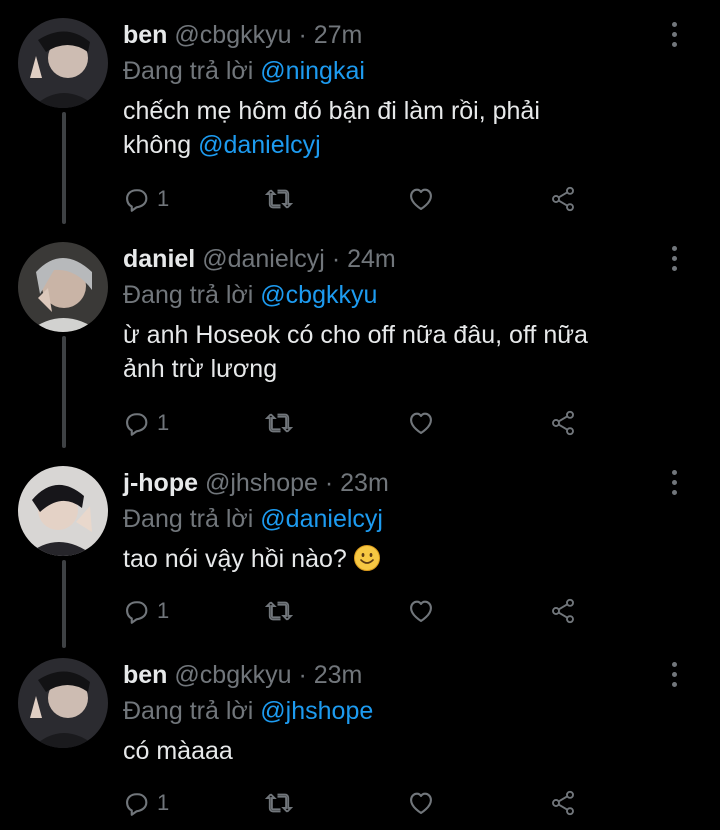 This screenshot has width=720, height=830. What do you see at coordinates (259, 145) in the screenshot?
I see `tweet-mention: @danielcyj` at bounding box center [259, 145].